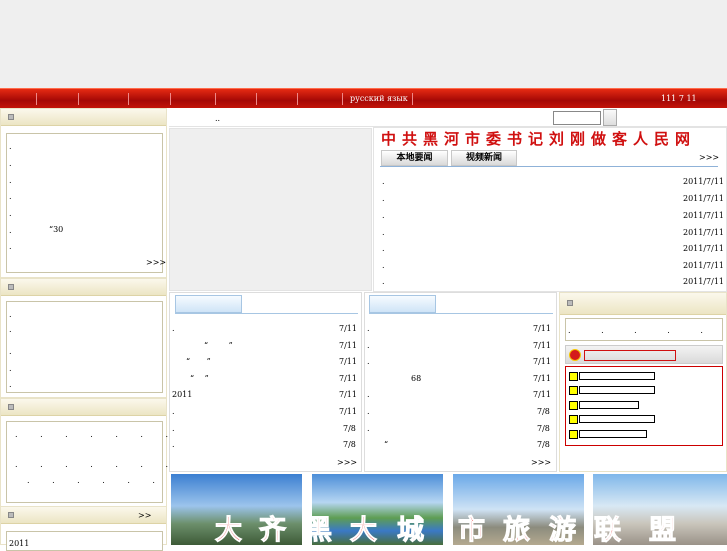 The height and width of the screenshot is (551, 727). I want to click on emblem-icon, so click(575, 355).